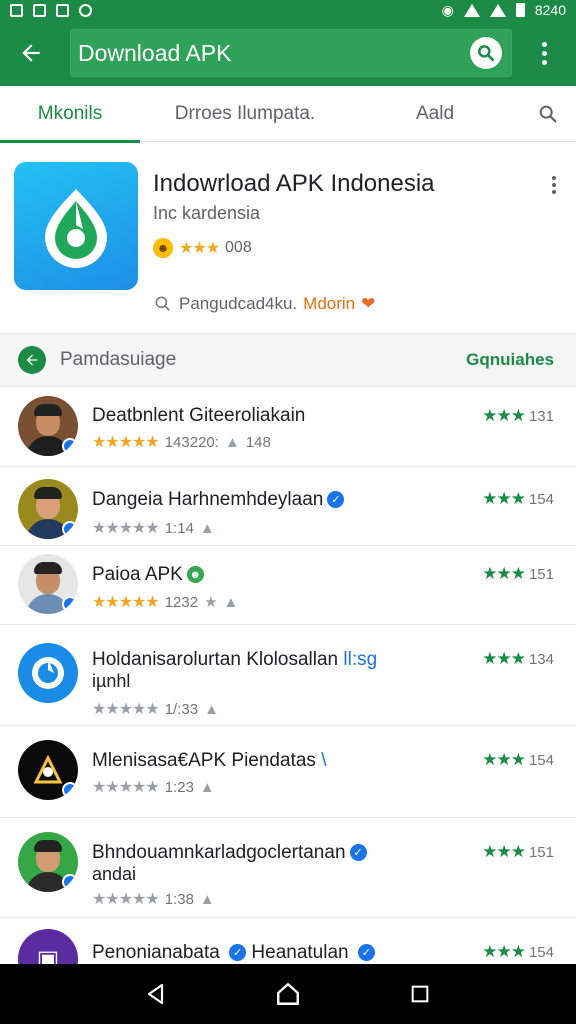 Image resolution: width=576 pixels, height=1024 pixels. Describe the element at coordinates (191, 442) in the screenshot. I see `item-count: 143220:` at that location.